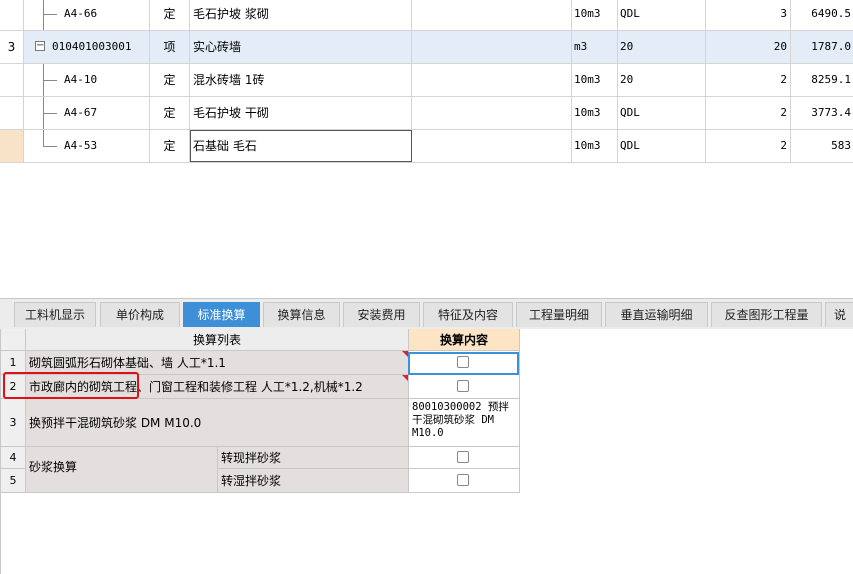  Describe the element at coordinates (87, 80) in the screenshot. I see `code-cell: A4-10` at that location.